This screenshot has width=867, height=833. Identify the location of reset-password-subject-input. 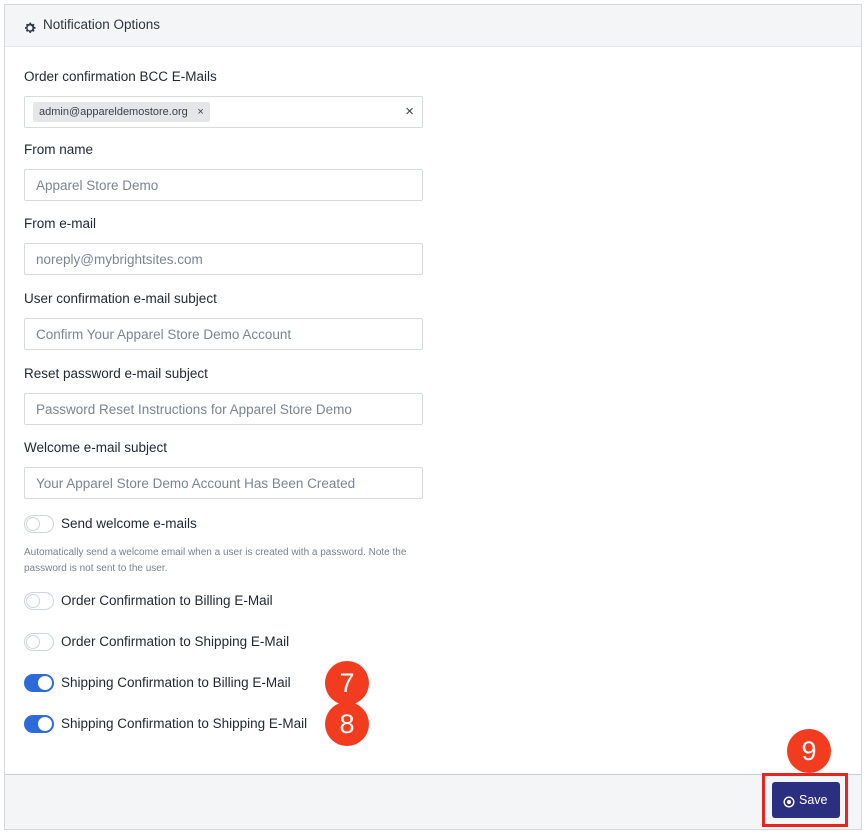
(223, 409).